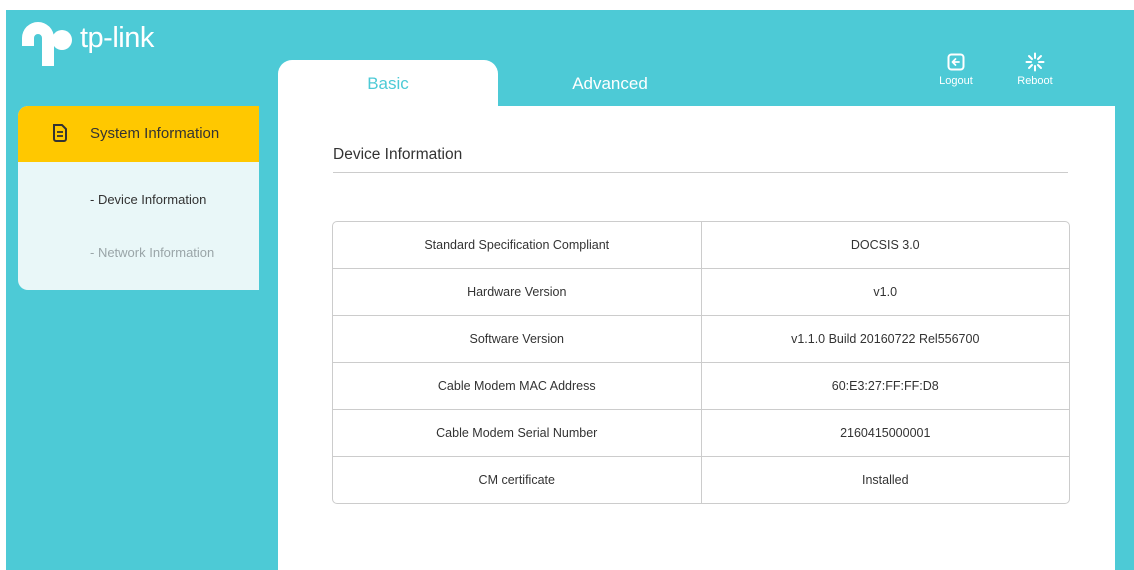 The width and height of the screenshot is (1134, 570). I want to click on row-key: CM certificate, so click(517, 480).